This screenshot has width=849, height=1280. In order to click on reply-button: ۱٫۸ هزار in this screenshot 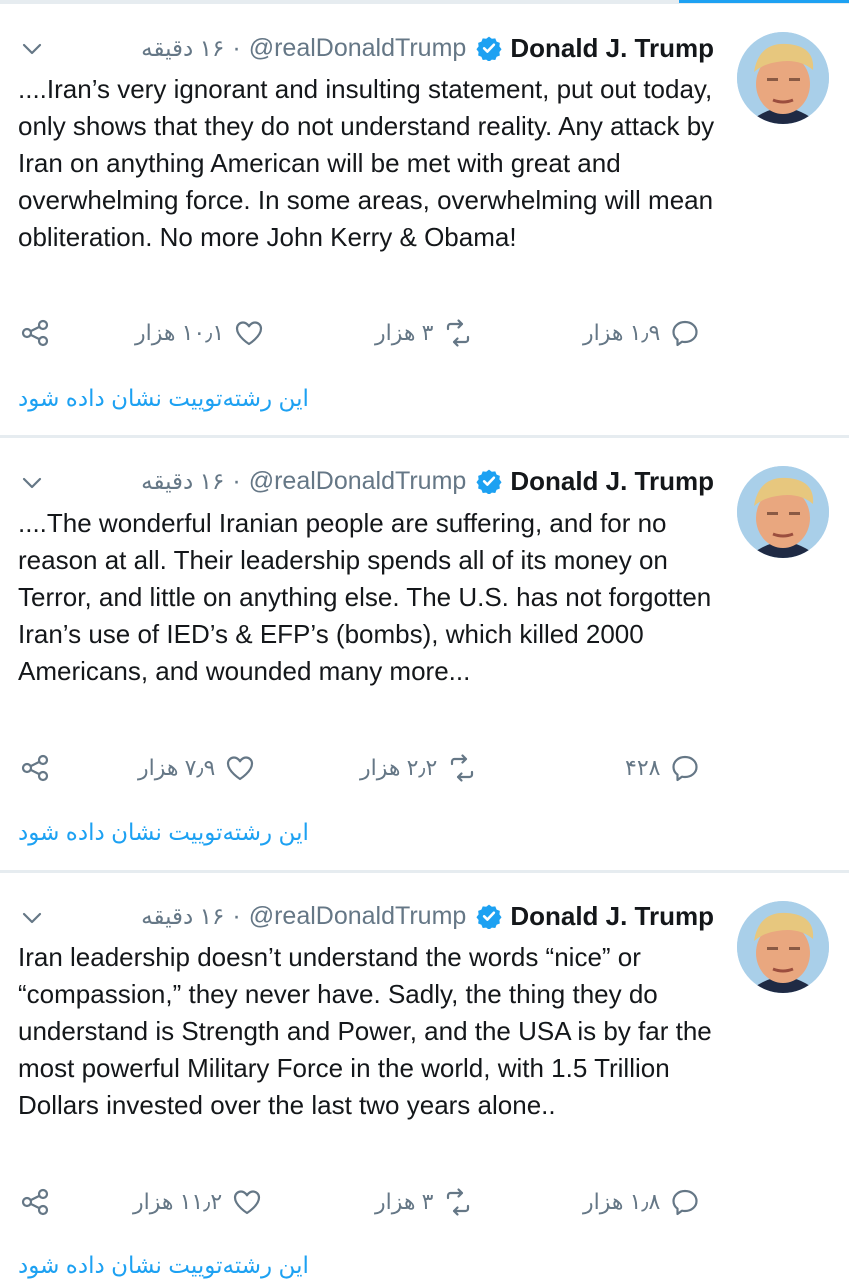, I will do `click(641, 1202)`.